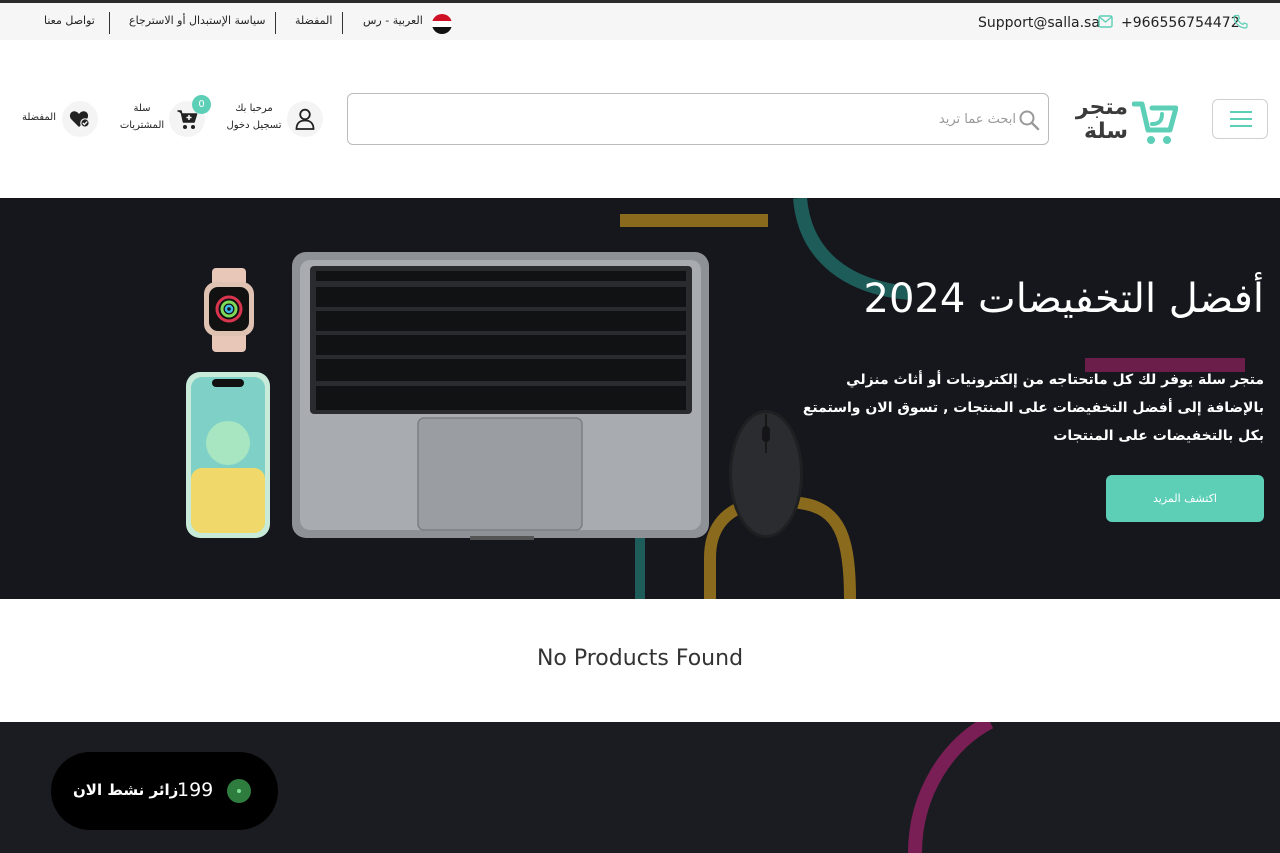 Image resolution: width=1280 pixels, height=853 pixels. Describe the element at coordinates (254, 125) in the screenshot. I see `login-link: تسجيل دخول` at that location.